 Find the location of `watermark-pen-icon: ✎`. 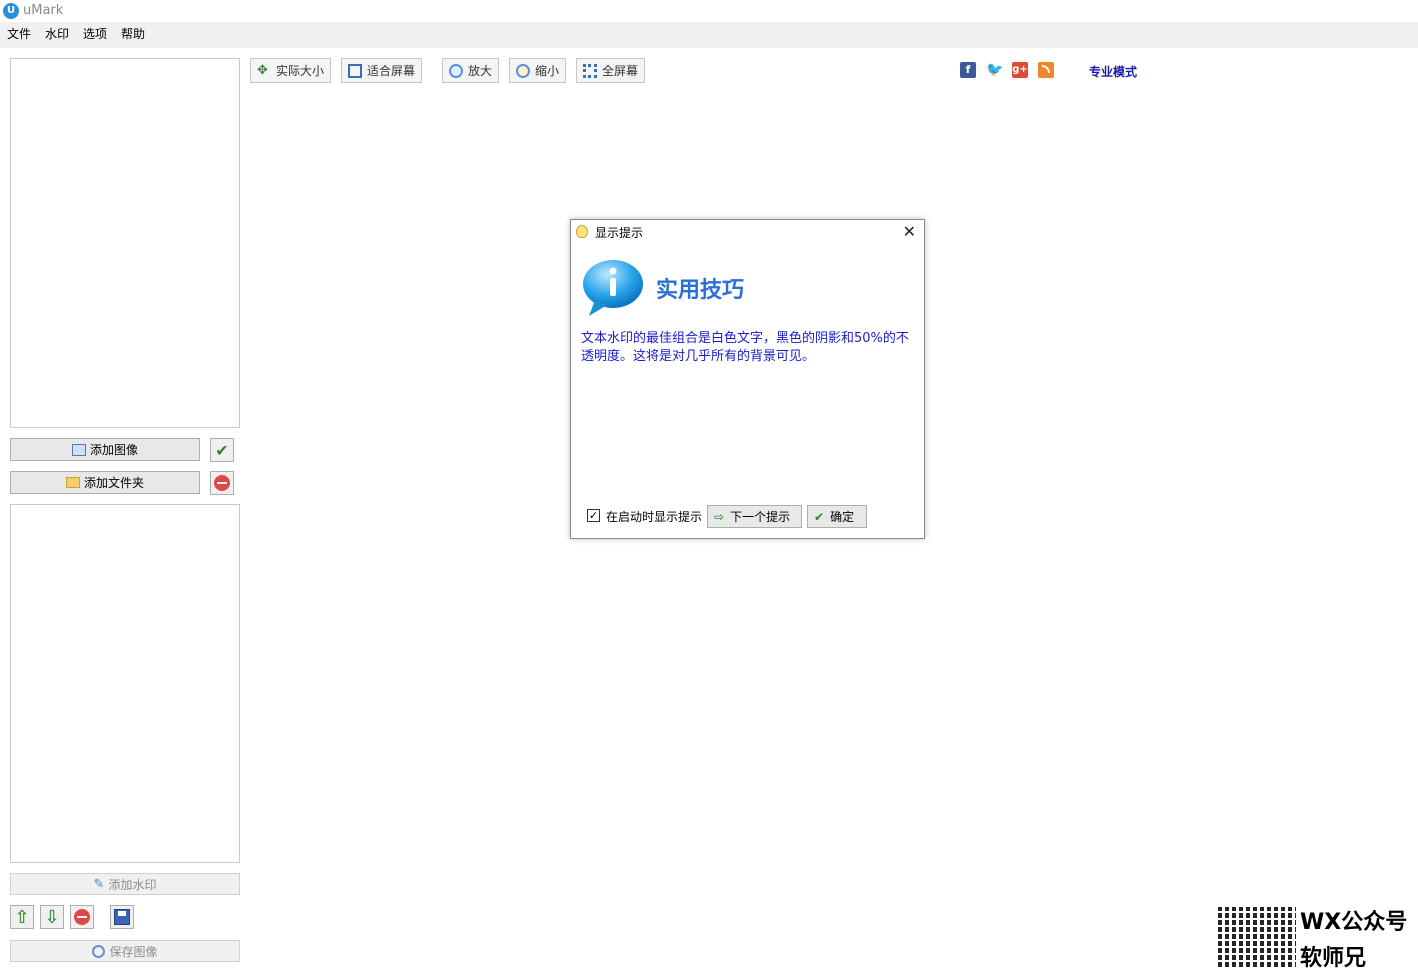

watermark-pen-icon: ✎ is located at coordinates (99, 884).